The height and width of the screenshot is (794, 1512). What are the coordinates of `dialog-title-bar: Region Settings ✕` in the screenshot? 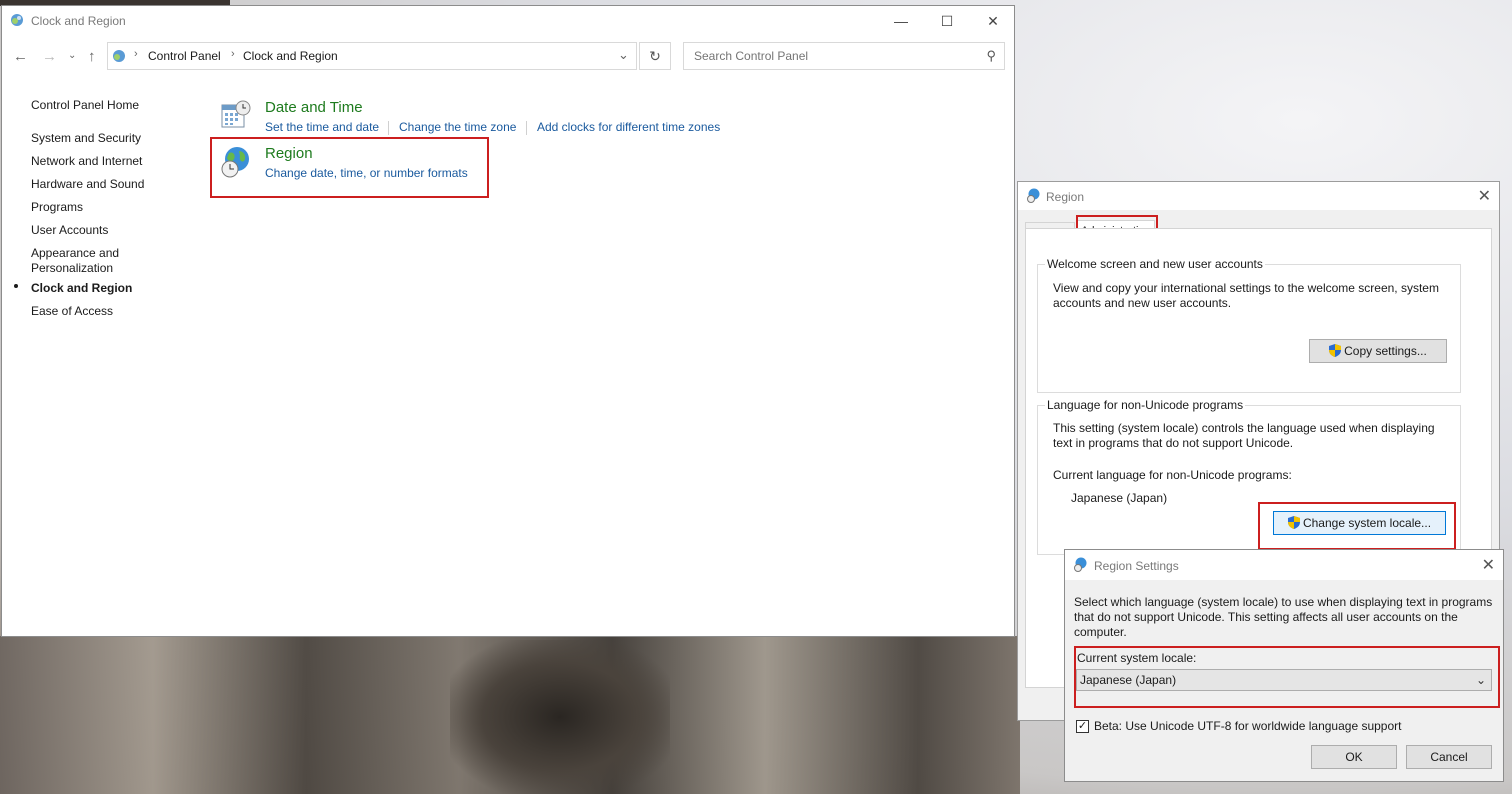 It's located at (1284, 565).